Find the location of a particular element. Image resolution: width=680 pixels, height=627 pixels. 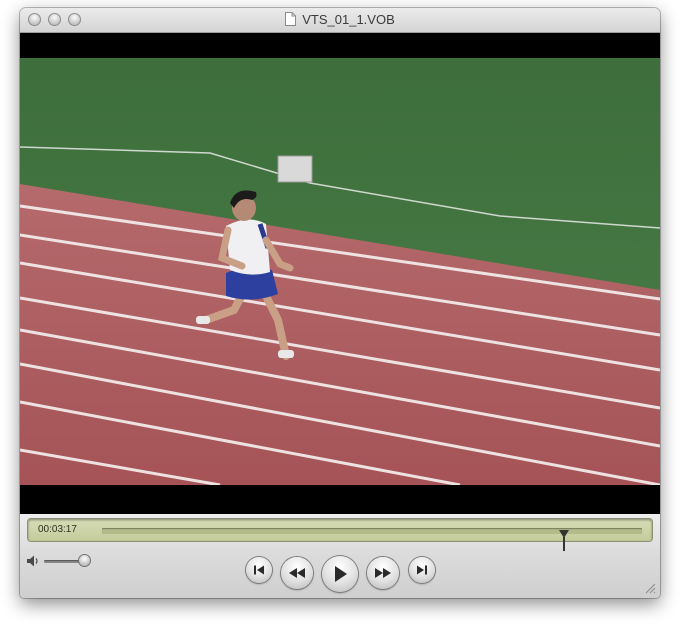

fast-forward-button is located at coordinates (383, 573).